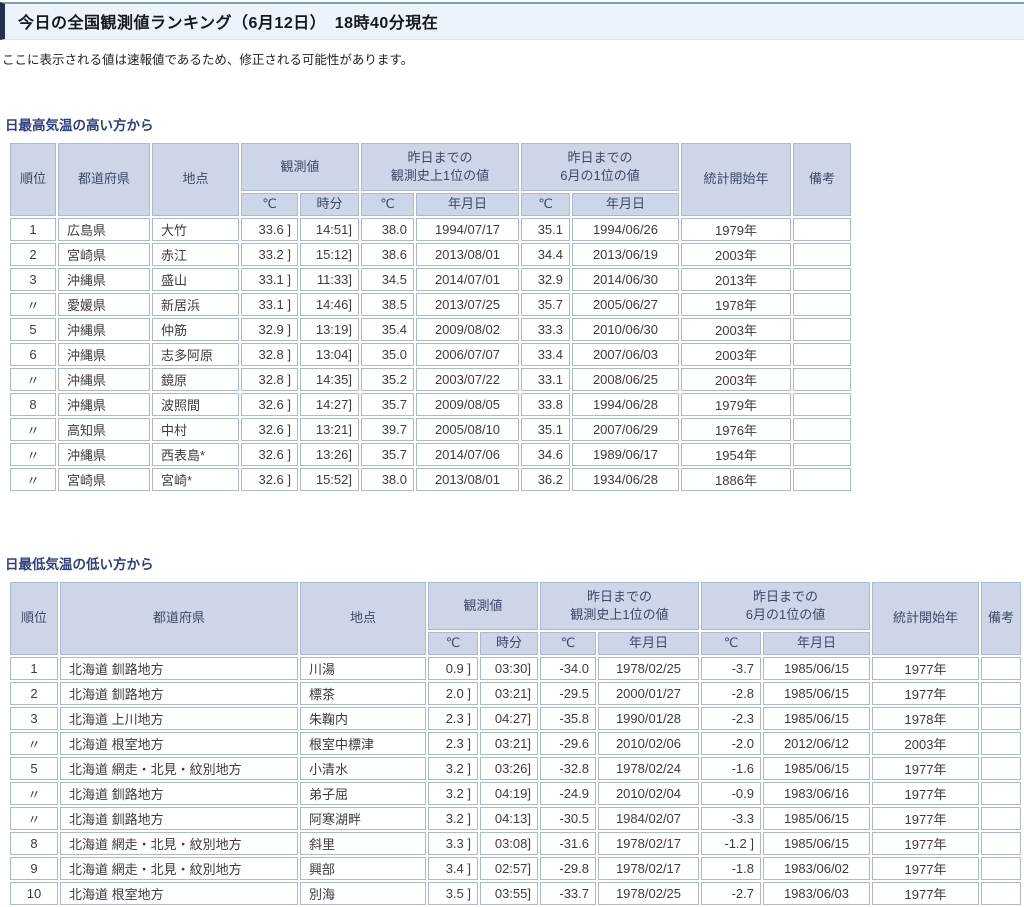 The height and width of the screenshot is (907, 1024). Describe the element at coordinates (512, 21) in the screenshot. I see `page-title: 今日の全国観測値ランキング（6月12日） 18時40分現在` at that location.